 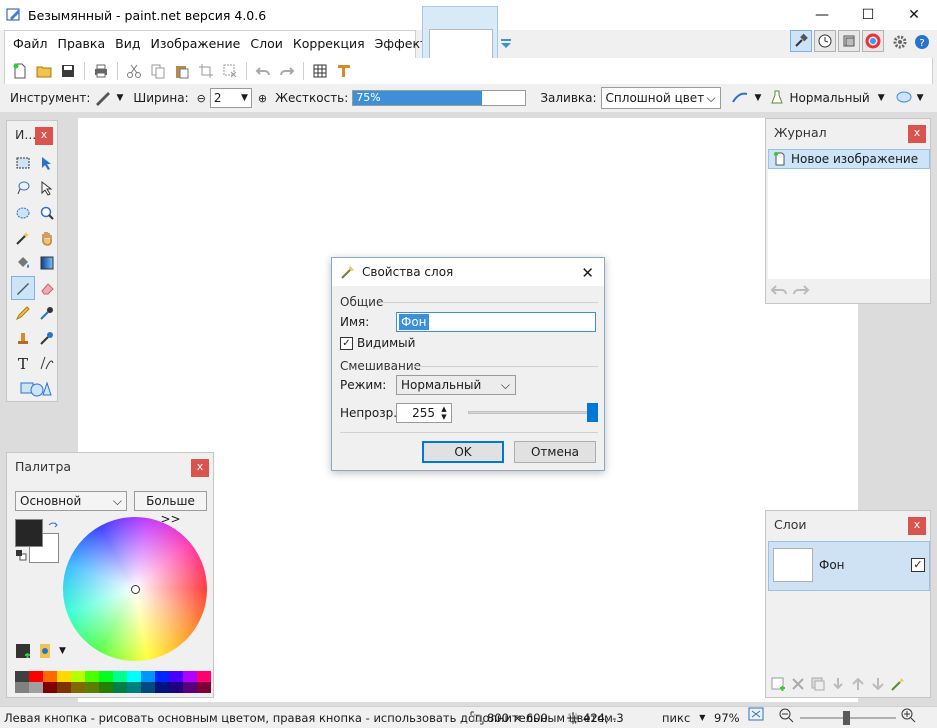 What do you see at coordinates (741, 98) in the screenshot?
I see `antialias-icon` at bounding box center [741, 98].